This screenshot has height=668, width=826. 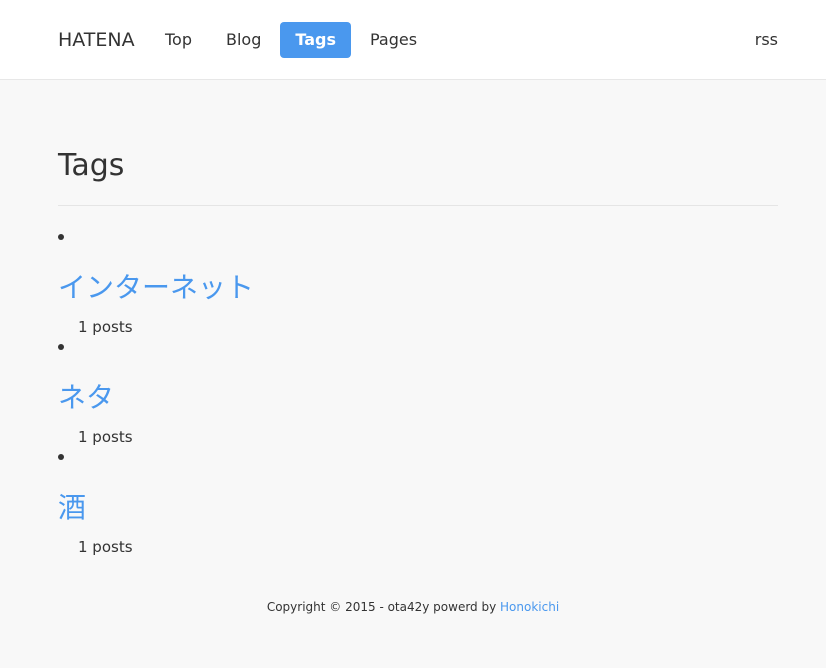 I want to click on rss-link: rss, so click(x=766, y=40).